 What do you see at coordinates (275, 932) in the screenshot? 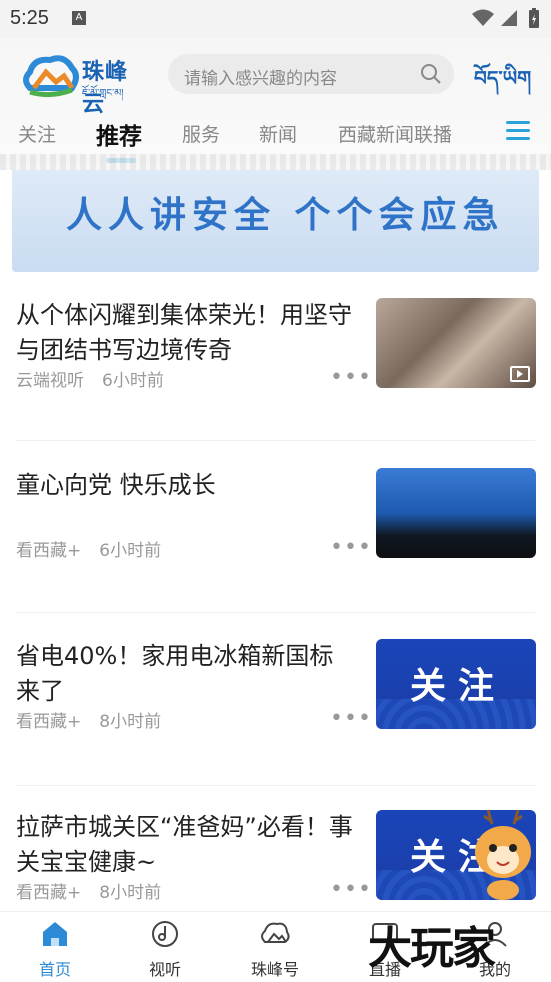
I see `cloud-icon` at bounding box center [275, 932].